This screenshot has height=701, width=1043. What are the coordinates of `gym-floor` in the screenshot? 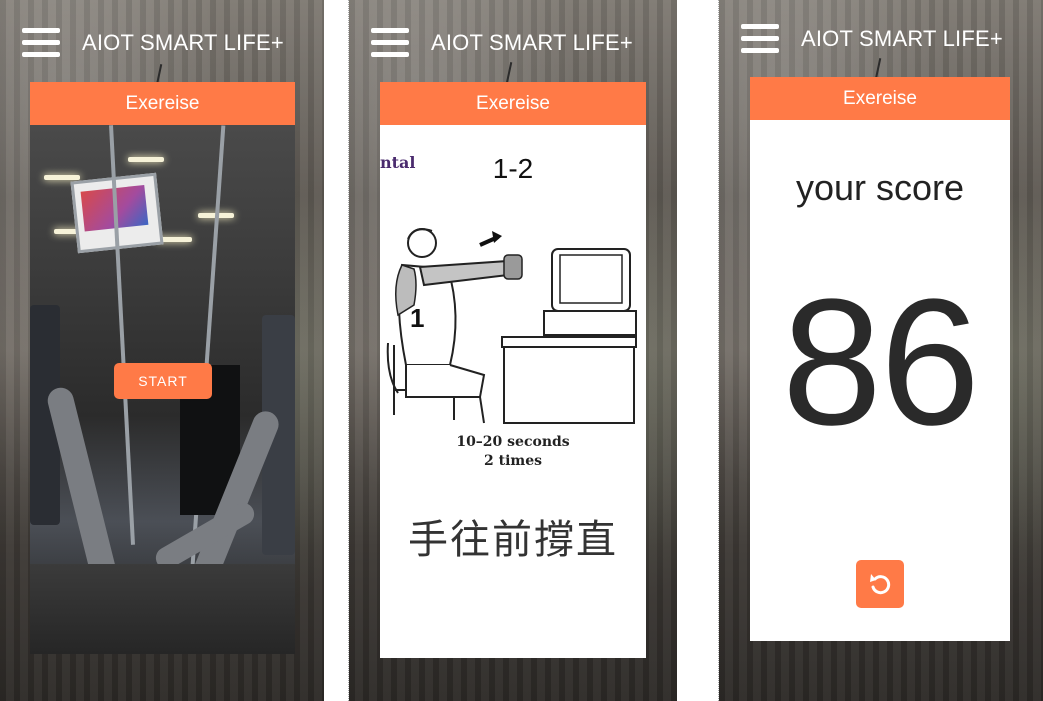 It's located at (162, 609).